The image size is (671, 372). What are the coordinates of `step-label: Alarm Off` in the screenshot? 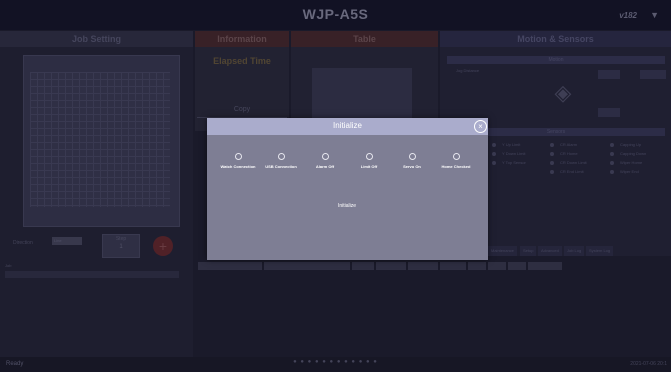 It's located at (325, 166).